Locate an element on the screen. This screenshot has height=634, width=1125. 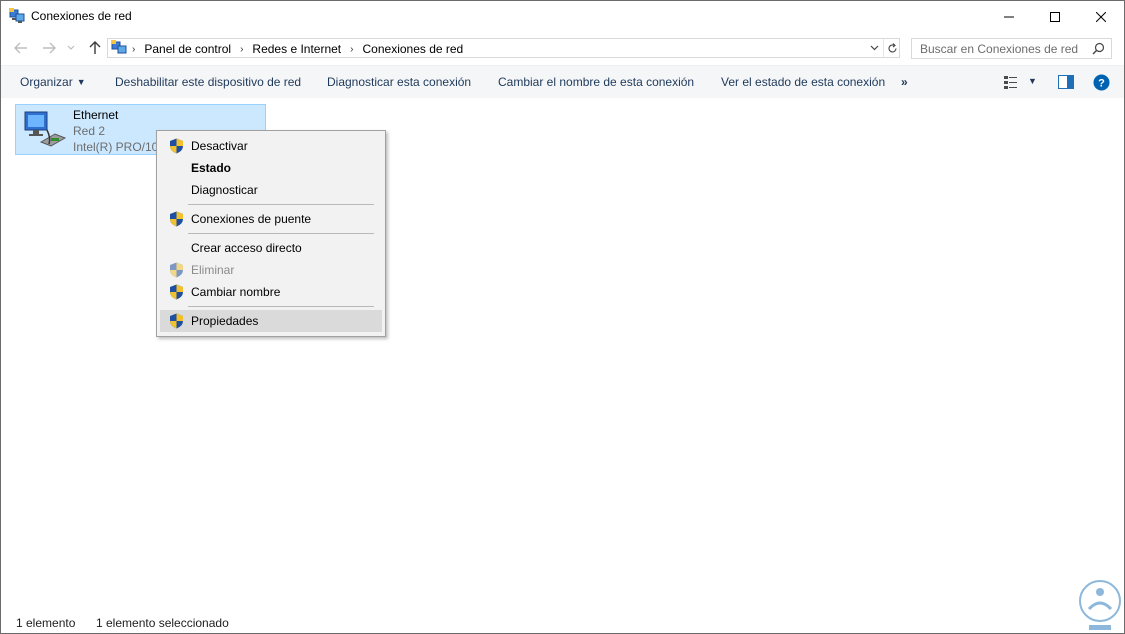
minimize-icon is located at coordinates (1009, 16).